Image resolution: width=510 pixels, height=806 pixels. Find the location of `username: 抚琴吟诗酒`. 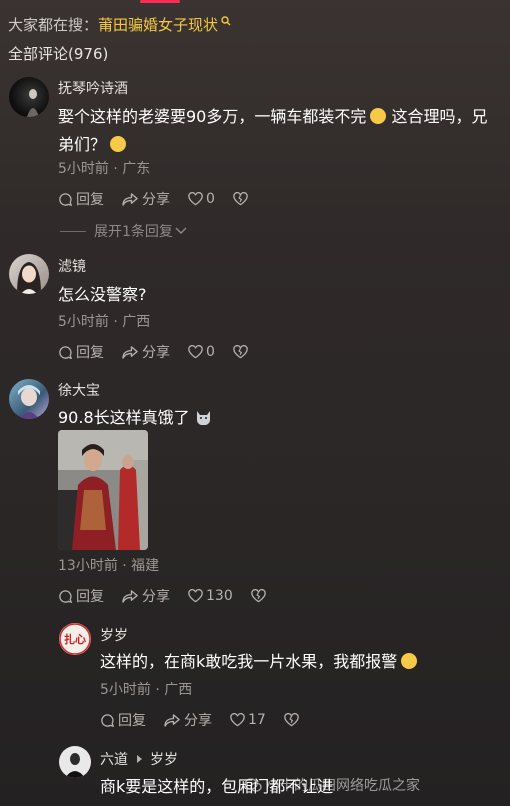

username: 抚琴吟诗酒 is located at coordinates (93, 88).